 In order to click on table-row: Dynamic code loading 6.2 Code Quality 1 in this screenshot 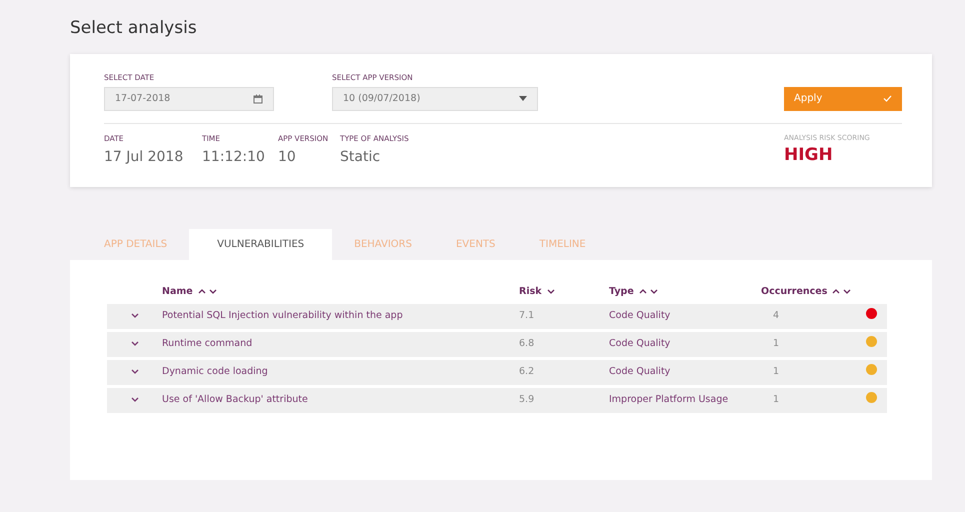, I will do `click(497, 372)`.